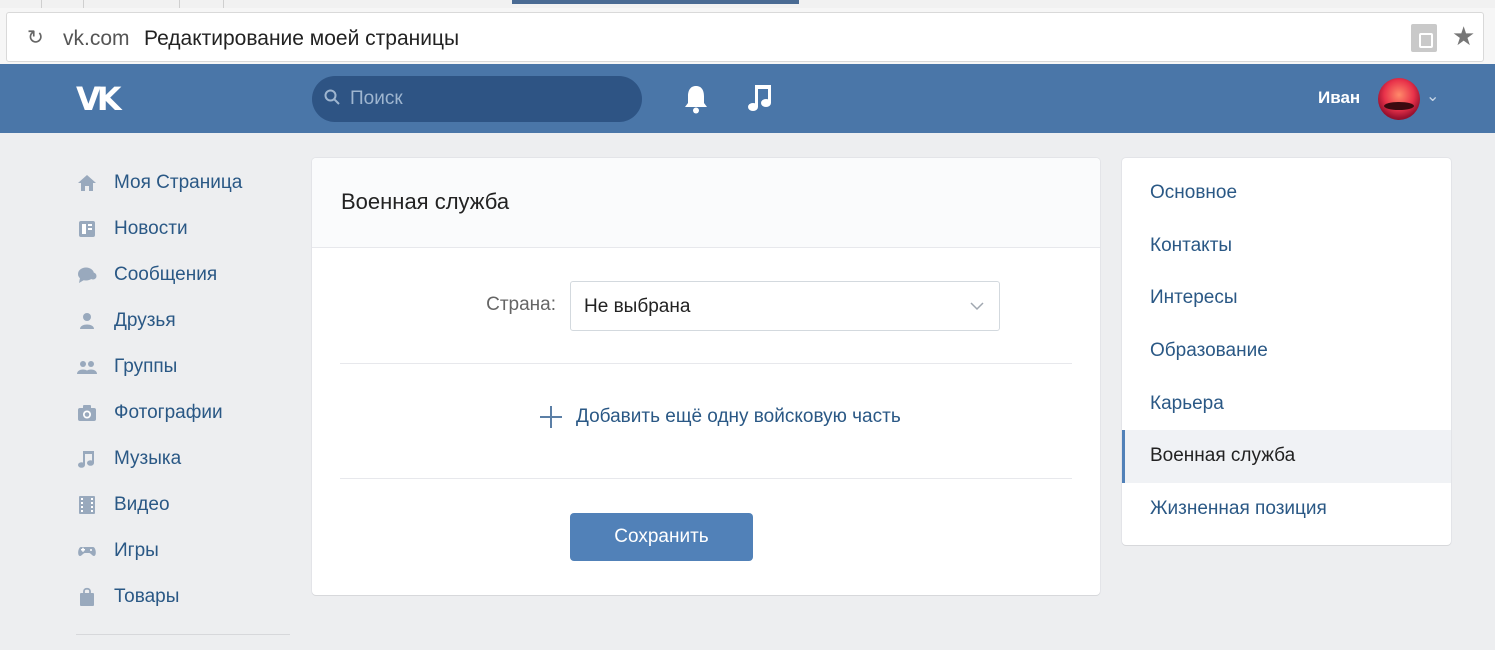  I want to click on address-bar: ↻ vk.com Редактирование моей страницы ★, so click(747, 36).